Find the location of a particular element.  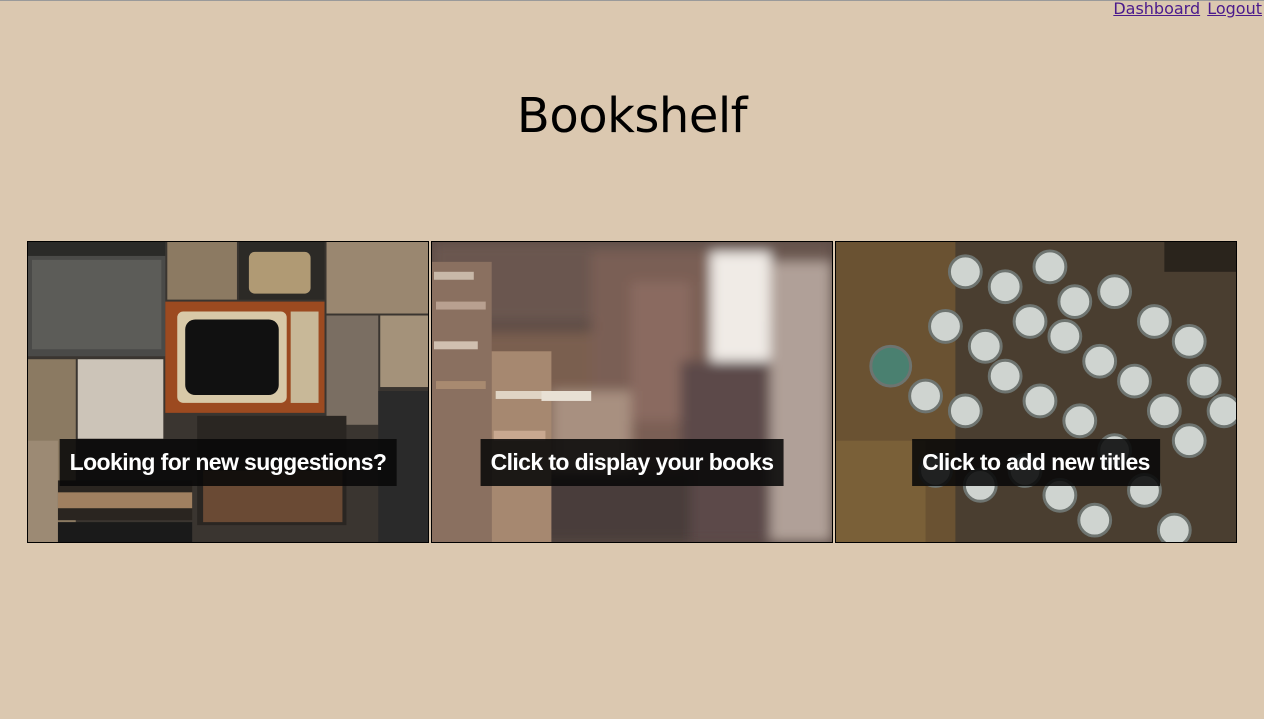

top-nav: Dashboard Logout is located at coordinates (1186, 9).